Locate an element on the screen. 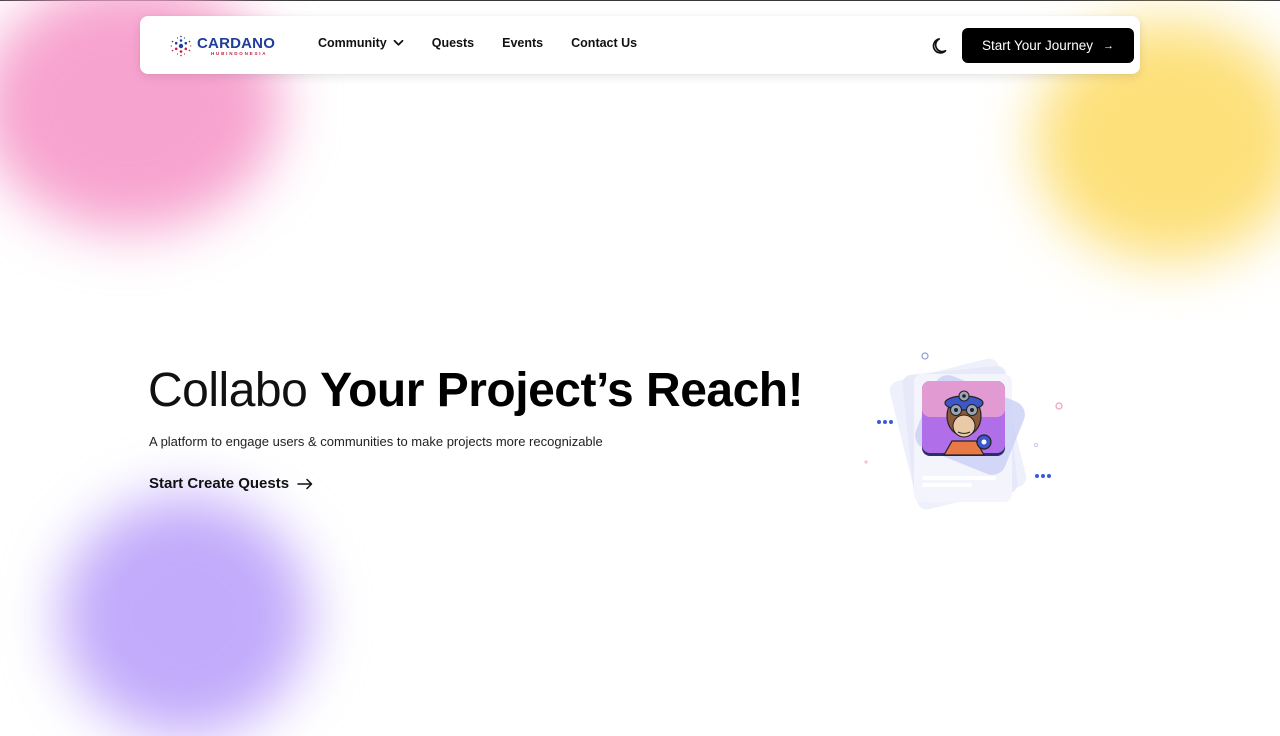 This screenshot has width=1280, height=736. nav-item-events: Events is located at coordinates (522, 43).